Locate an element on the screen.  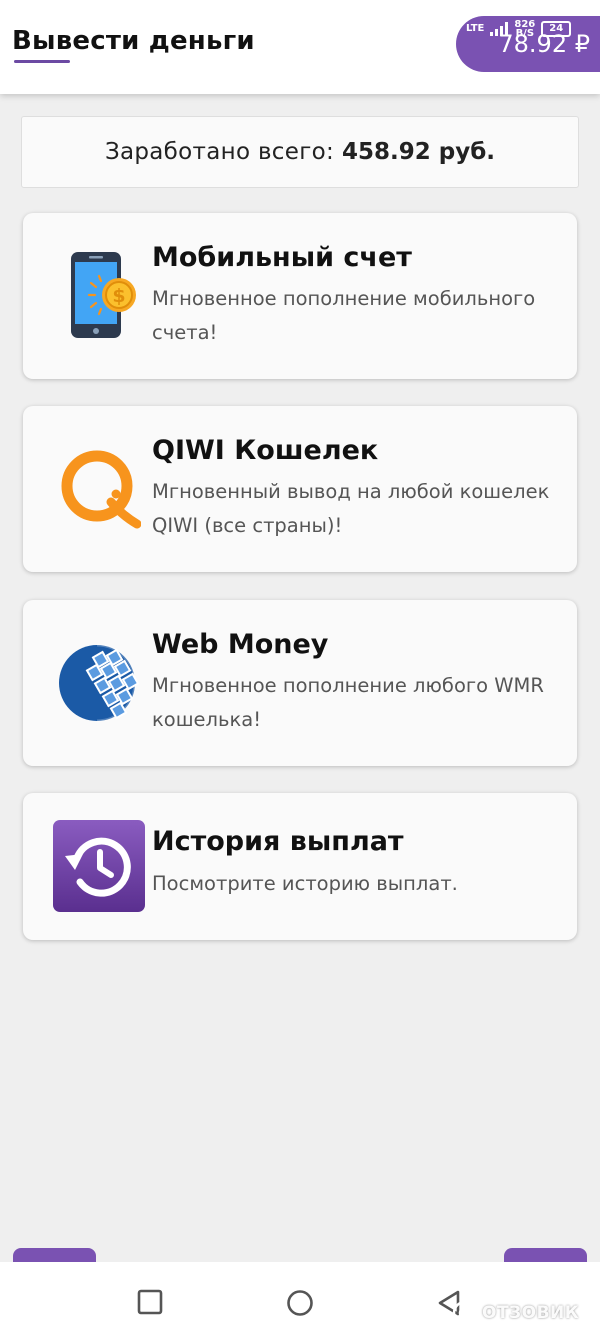
history-icon is located at coordinates (99, 866).